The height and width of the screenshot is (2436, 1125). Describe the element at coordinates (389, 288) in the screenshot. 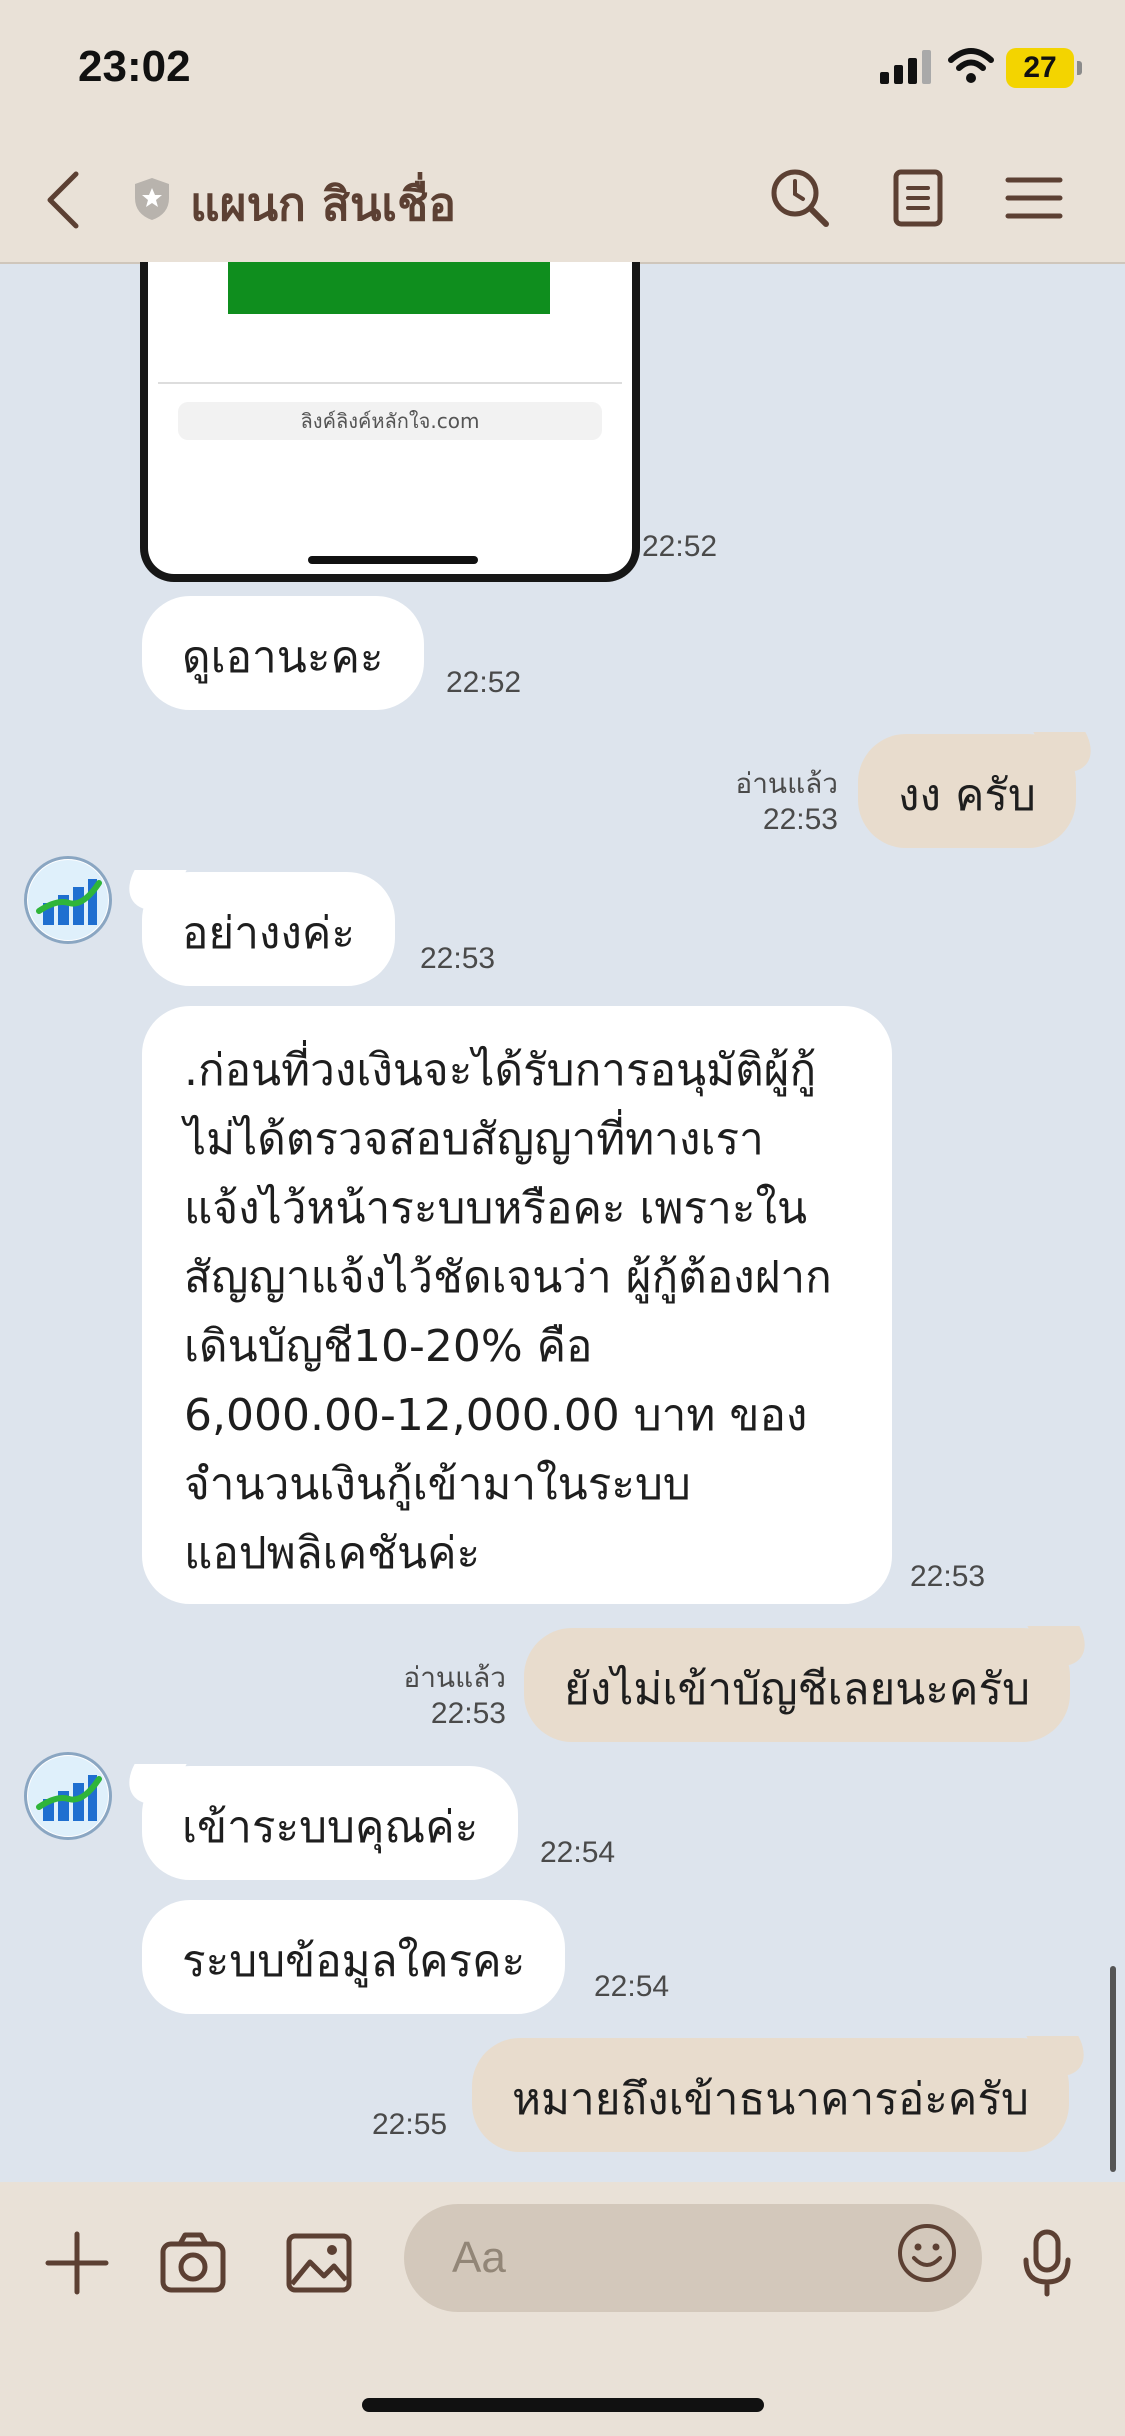

I see `image-green-button` at that location.